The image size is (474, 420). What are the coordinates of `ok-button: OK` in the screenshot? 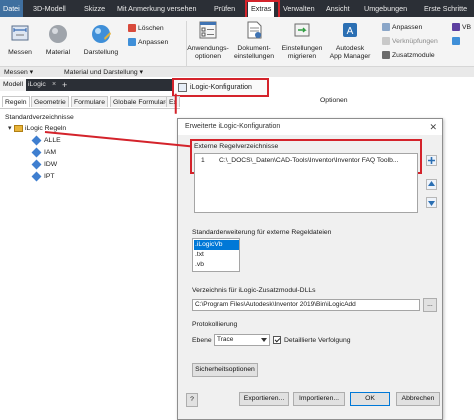 It's located at (370, 399).